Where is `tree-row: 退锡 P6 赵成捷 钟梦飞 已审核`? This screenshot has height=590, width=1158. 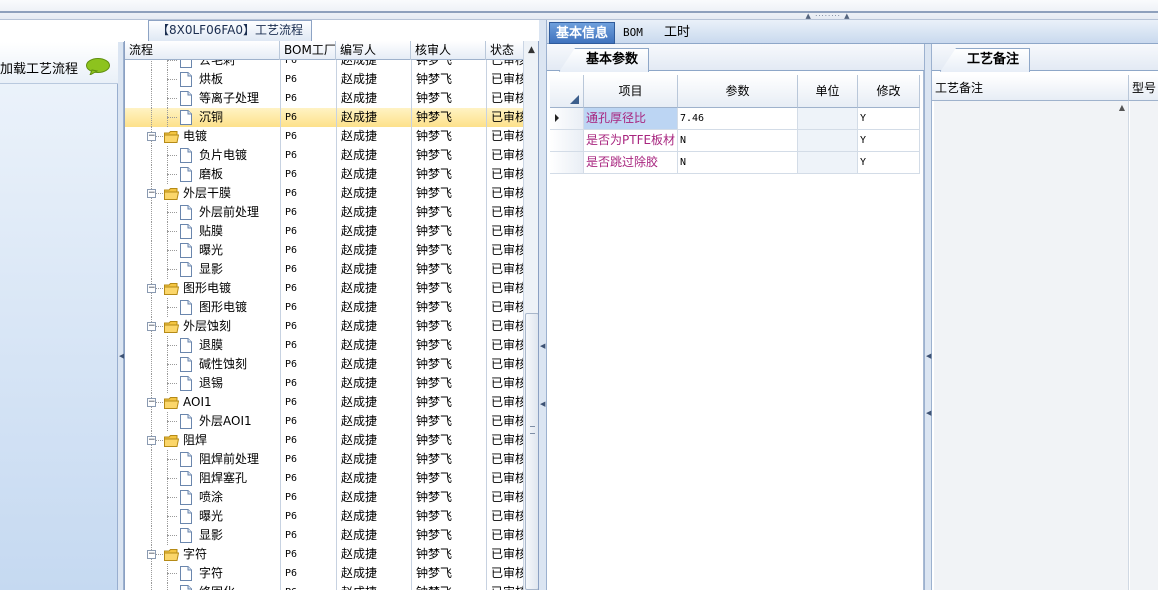
tree-row: 退锡 P6 赵成捷 钟梦飞 已审核 is located at coordinates (324, 383).